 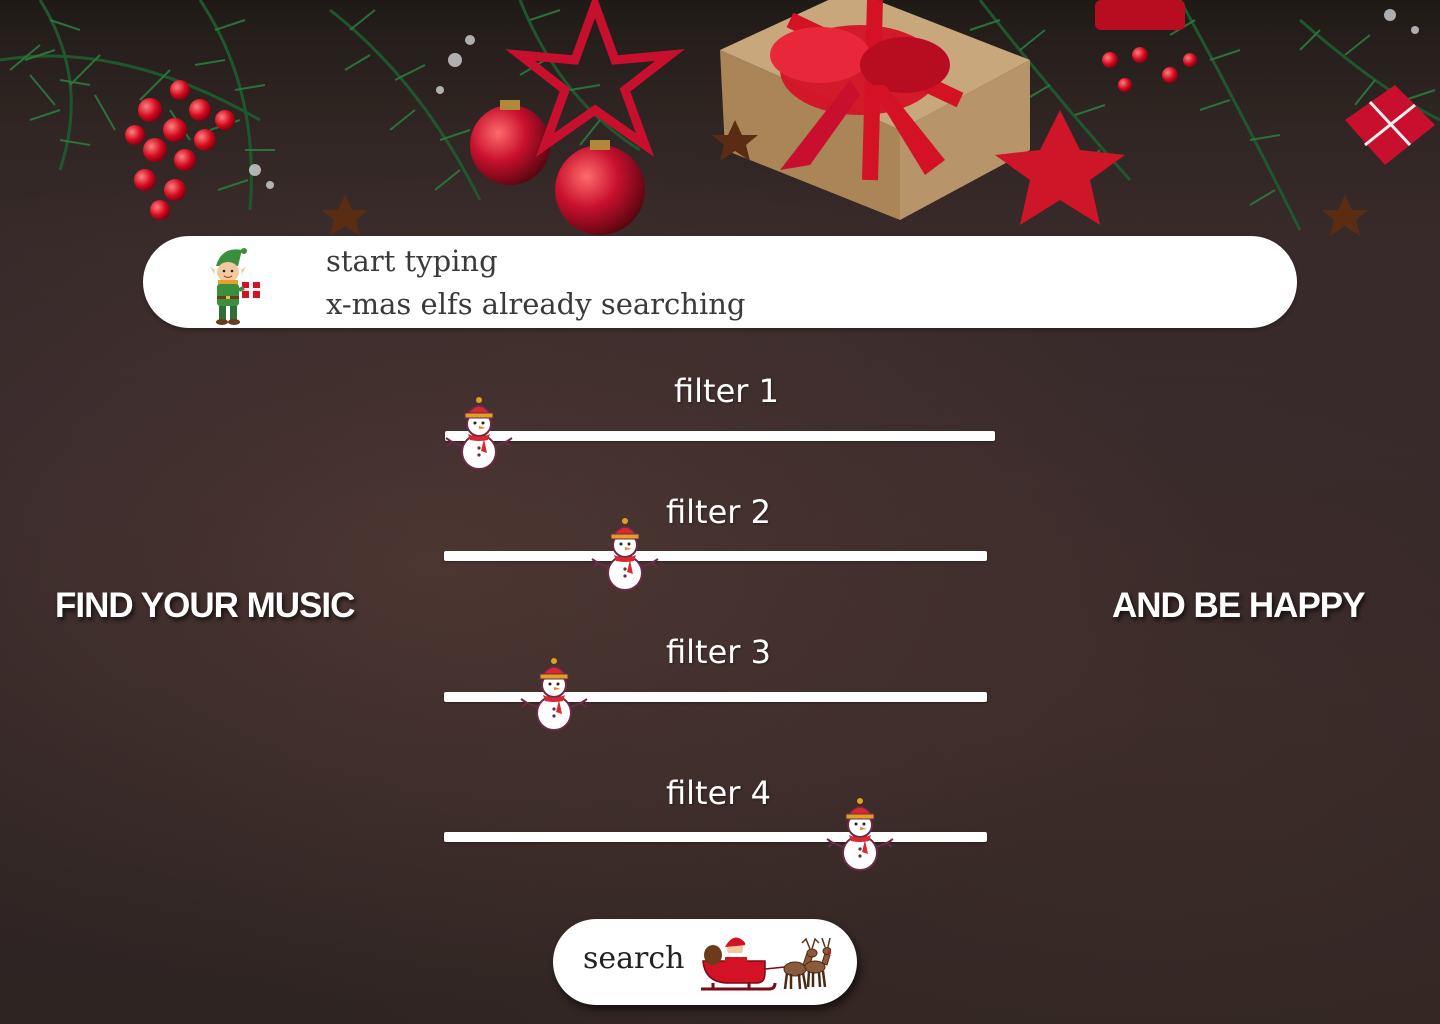 I want to click on filter-1-label: filter 1, so click(x=726, y=391).